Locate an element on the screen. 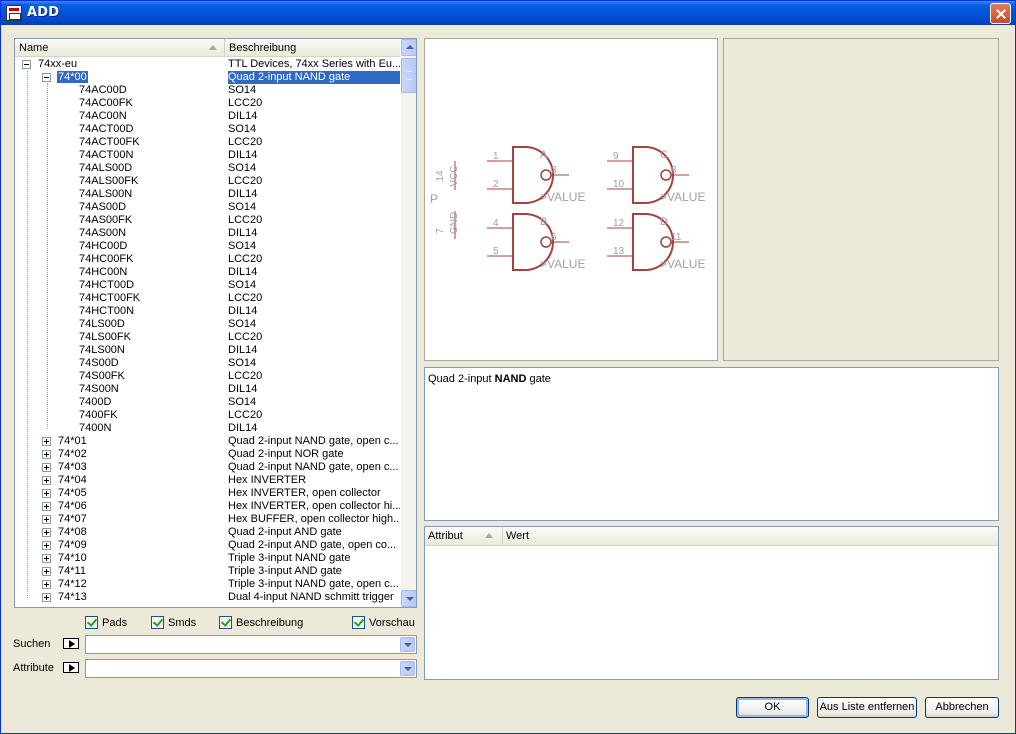 The width and height of the screenshot is (1016, 734). device-variant-row: 74S00FK LCC20 is located at coordinates (207, 376).